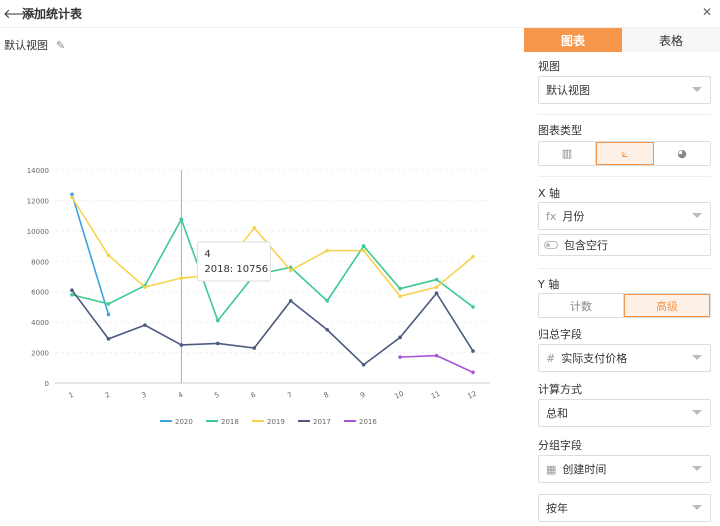  I want to click on legend-label-2018: 2018, so click(230, 422).